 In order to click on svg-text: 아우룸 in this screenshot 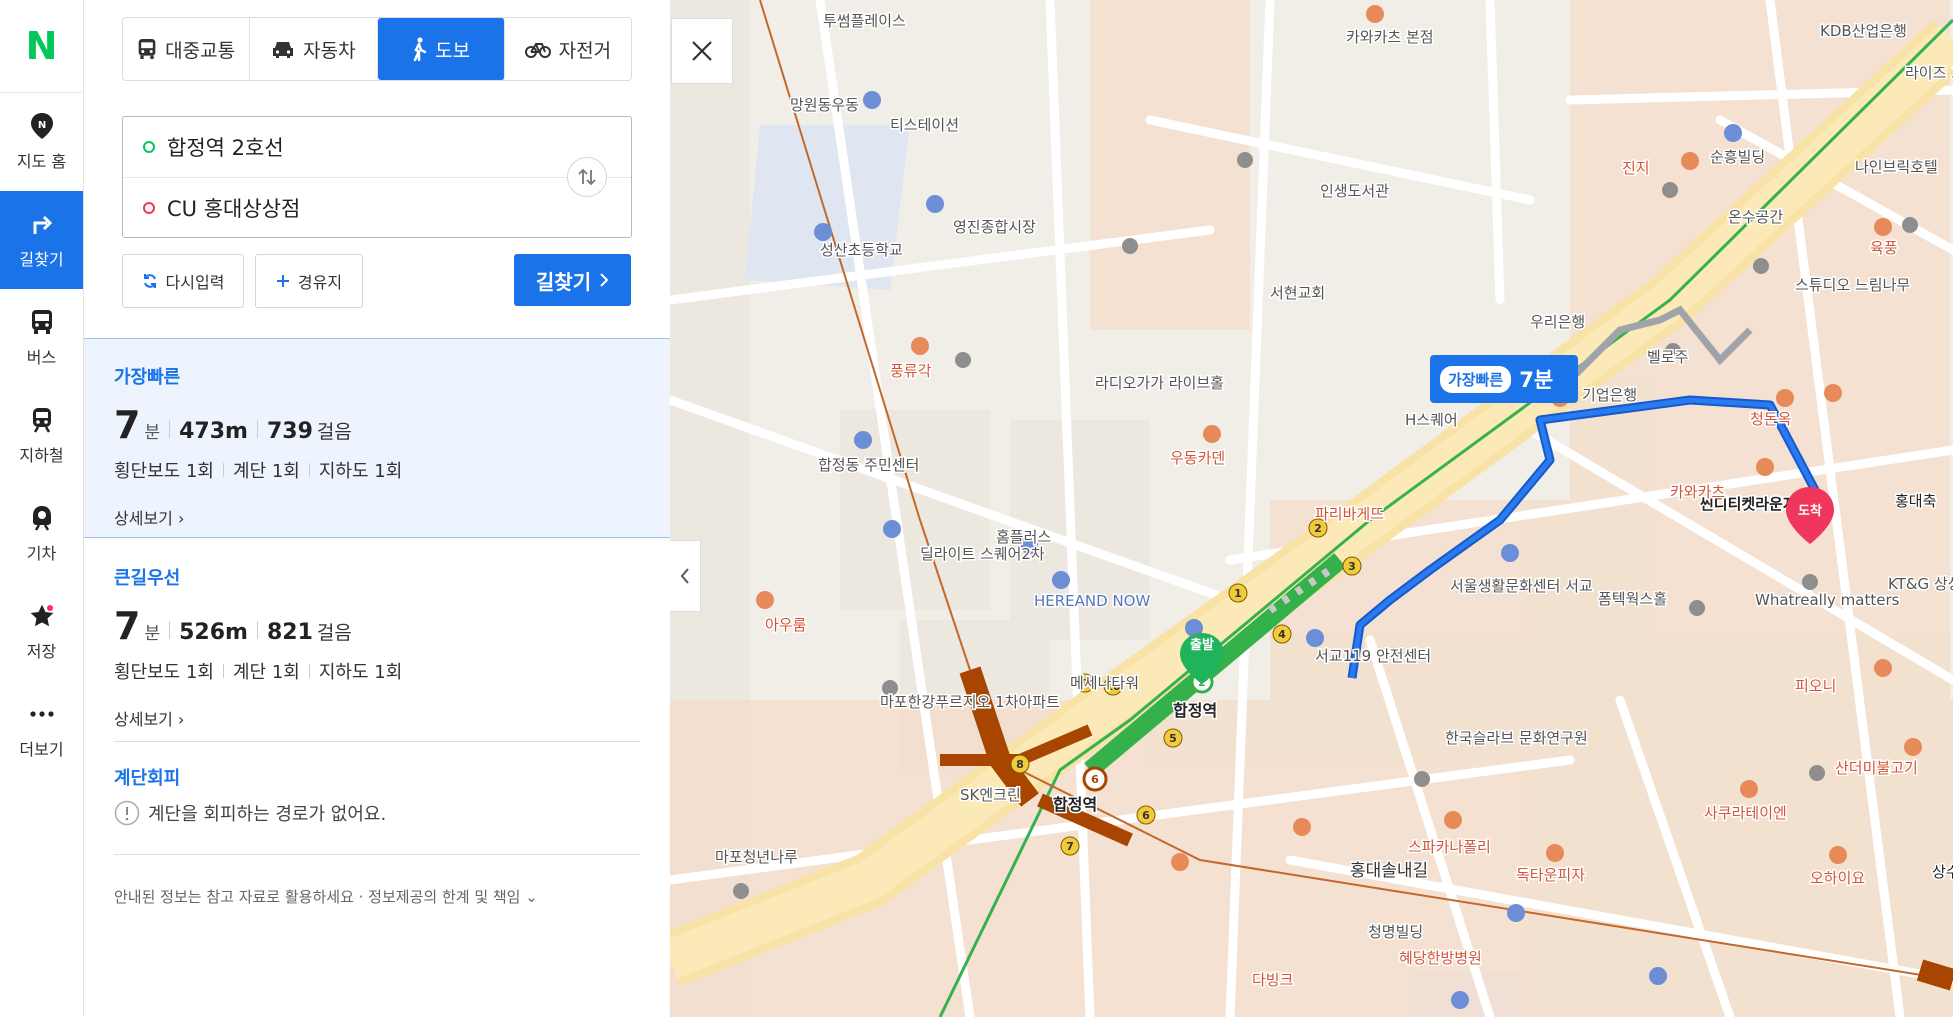, I will do `click(786, 625)`.